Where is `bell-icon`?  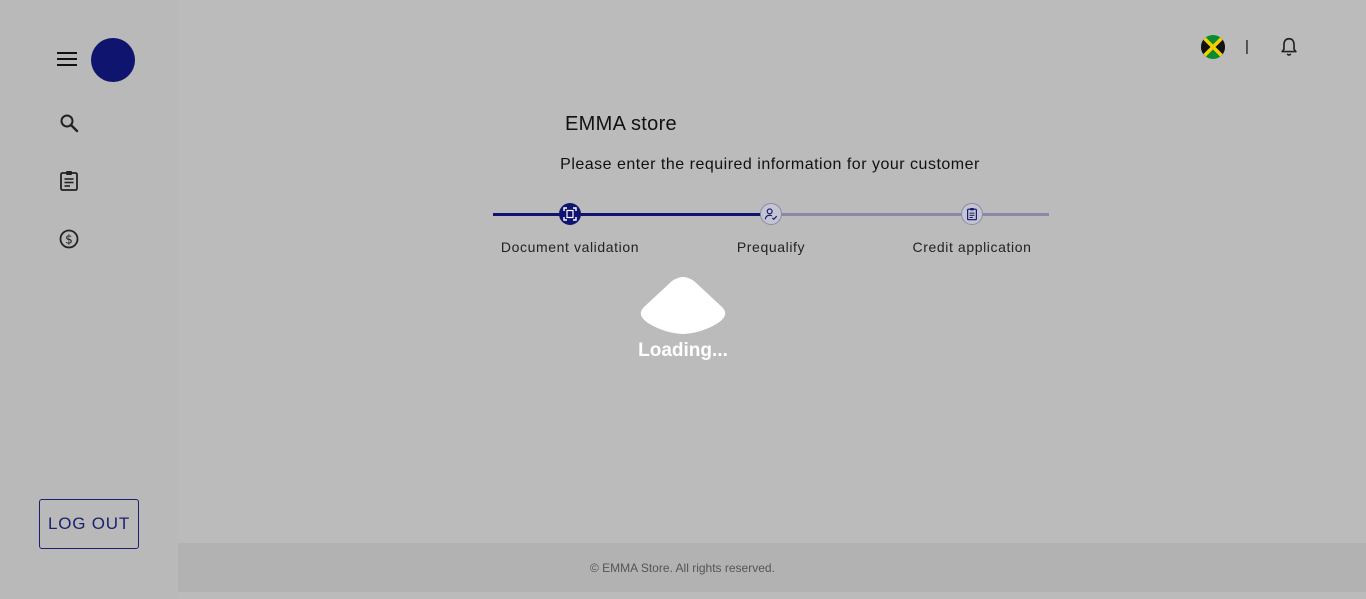
bell-icon is located at coordinates (1289, 47).